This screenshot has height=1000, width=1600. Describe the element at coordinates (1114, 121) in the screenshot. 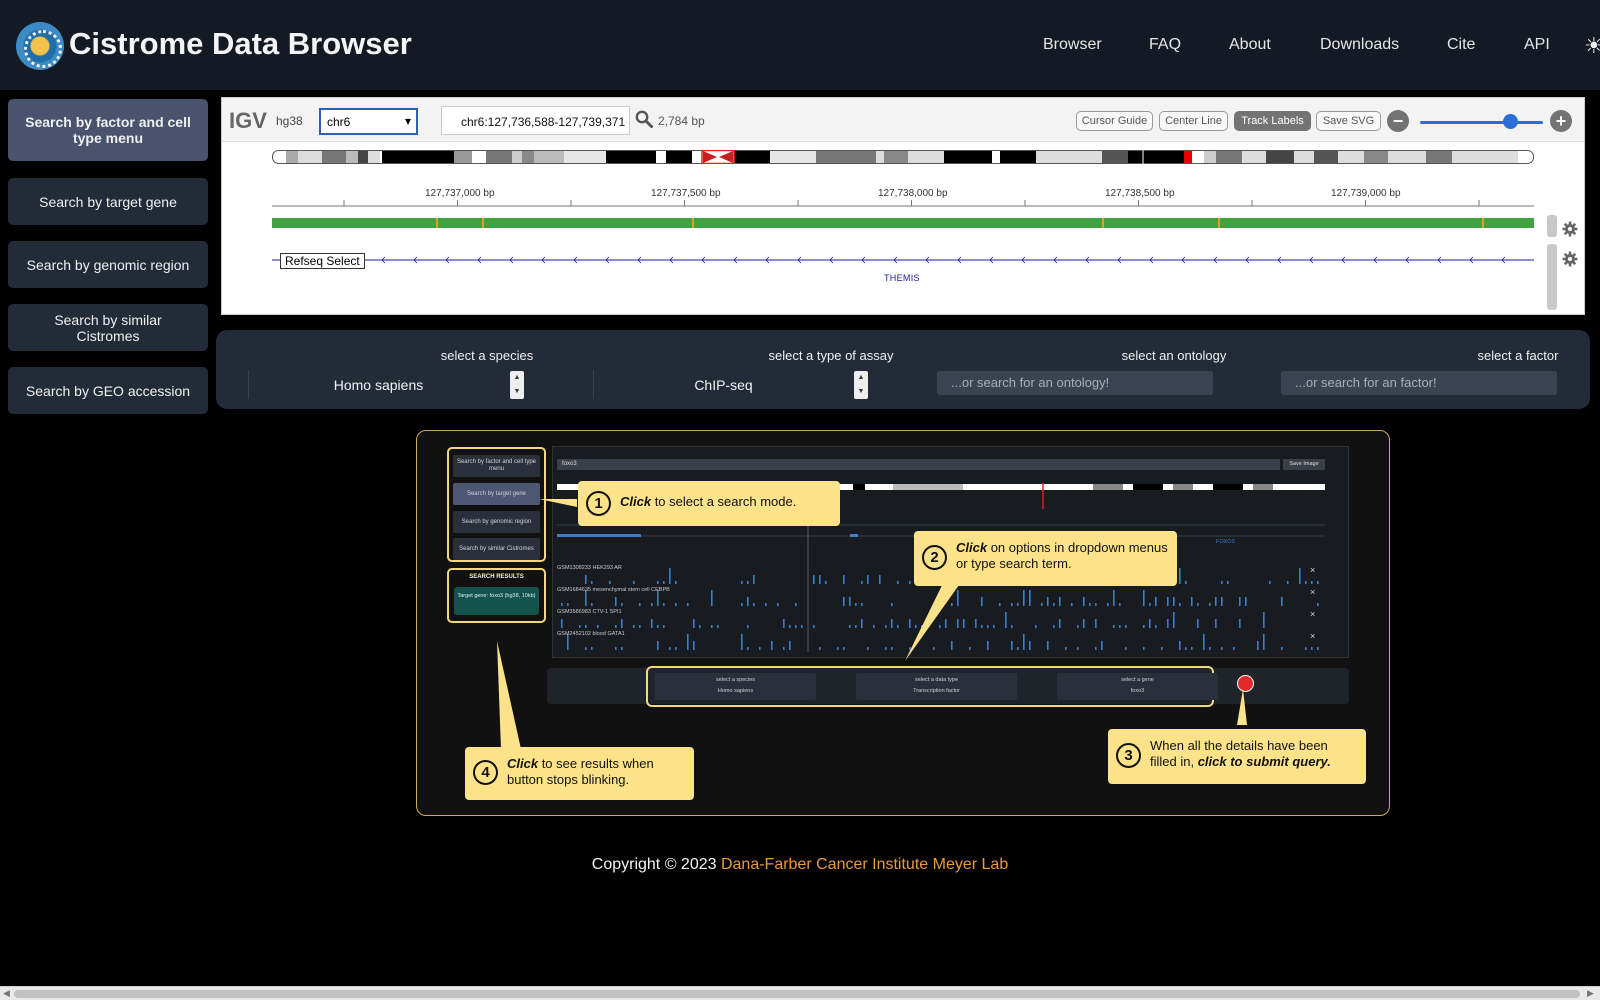

I see `cursor-guide-button: Cursor Guide` at that location.